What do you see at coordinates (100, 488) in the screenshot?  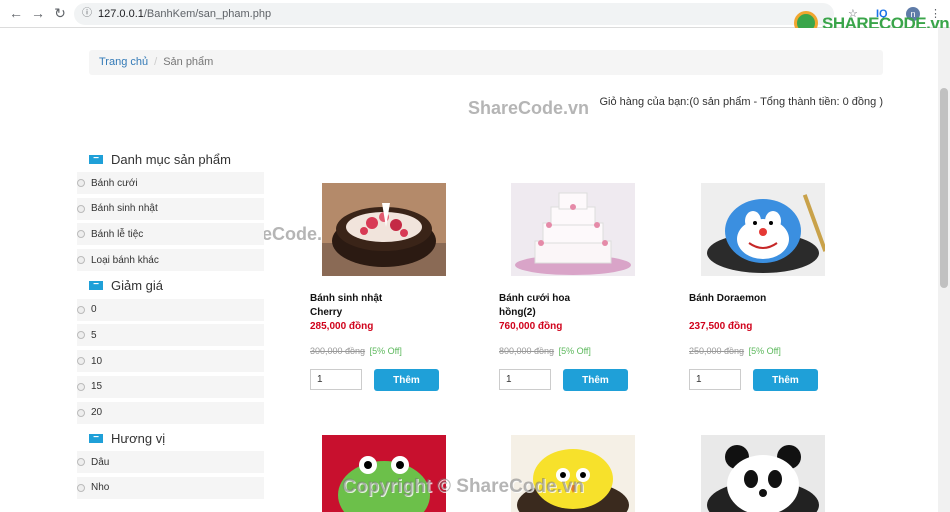 I see `option-label: Nho` at bounding box center [100, 488].